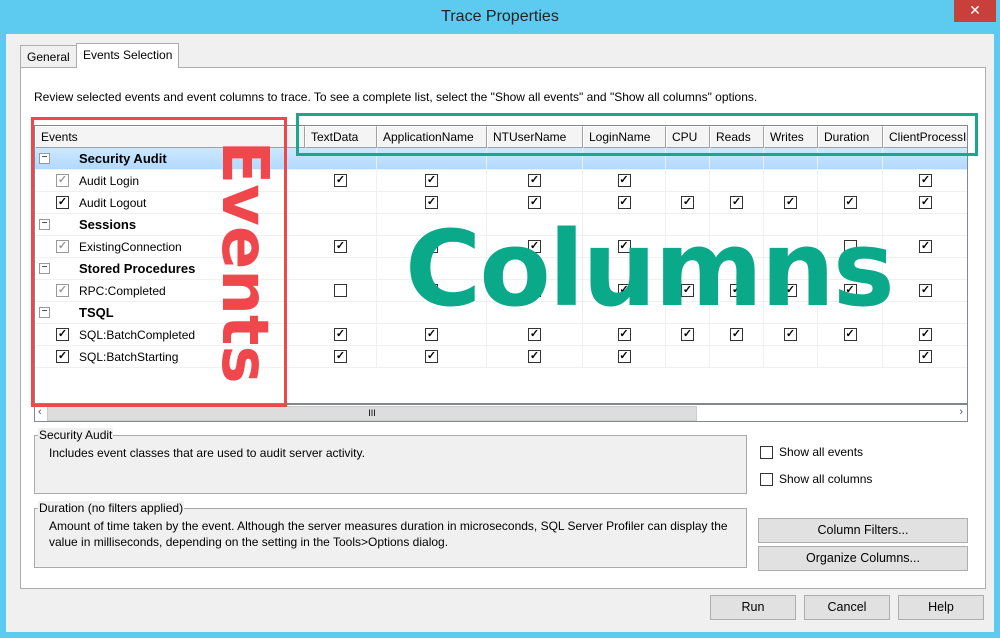  I want to click on column-header-loginname: LoginName, so click(624, 137).